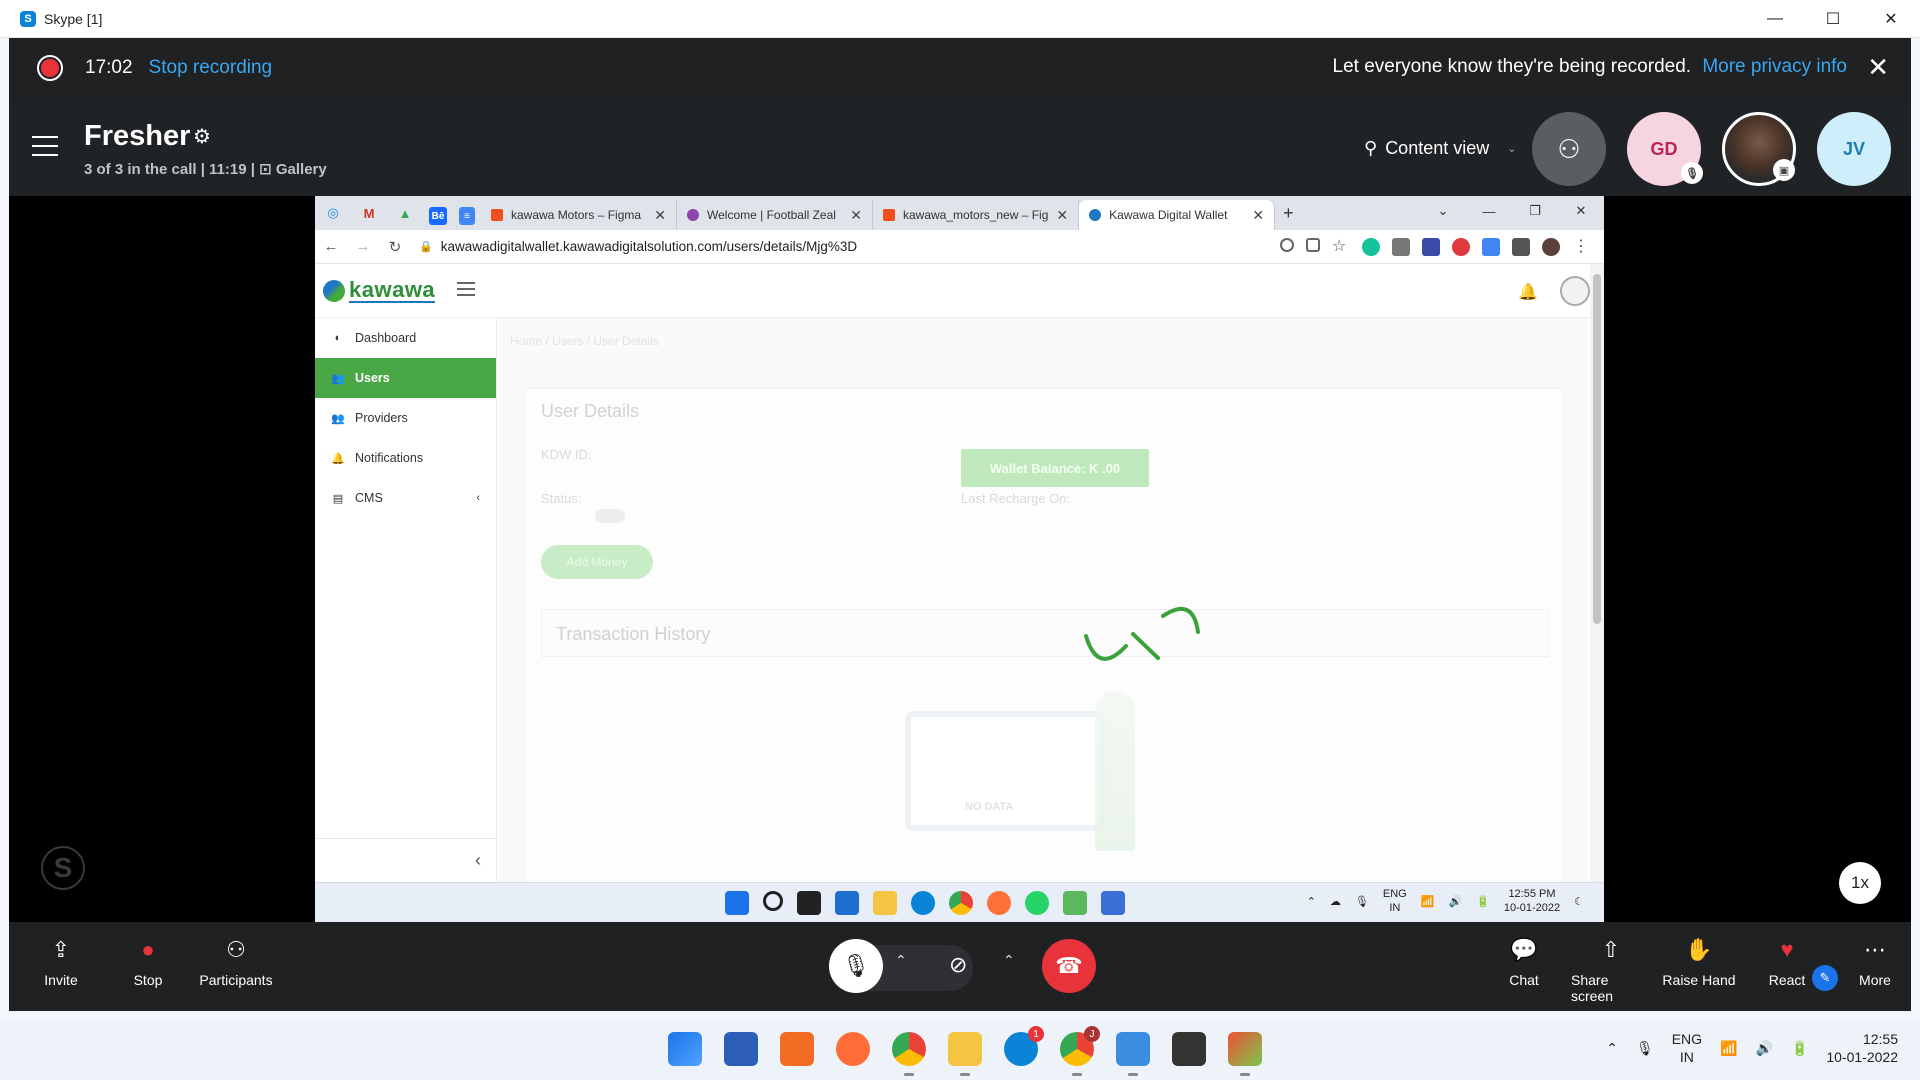  Describe the element at coordinates (406, 860) in the screenshot. I see `sidebar-collapse-button: ‹` at that location.